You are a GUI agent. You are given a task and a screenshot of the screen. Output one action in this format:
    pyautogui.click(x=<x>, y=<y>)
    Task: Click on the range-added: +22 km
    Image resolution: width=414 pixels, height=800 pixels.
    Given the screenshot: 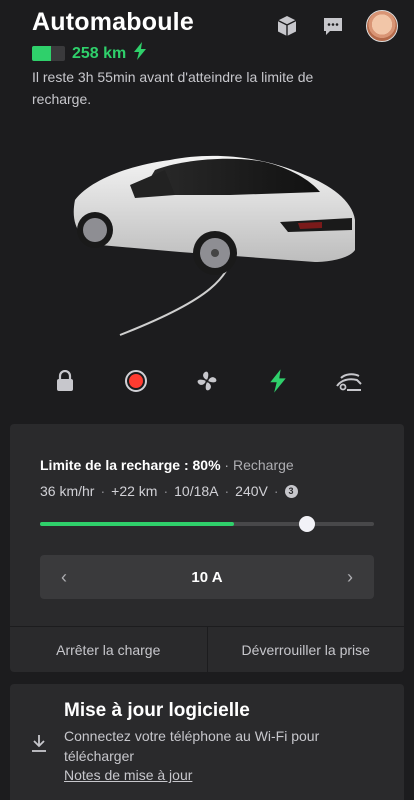 What is the action you would take?
    pyautogui.click(x=134, y=491)
    